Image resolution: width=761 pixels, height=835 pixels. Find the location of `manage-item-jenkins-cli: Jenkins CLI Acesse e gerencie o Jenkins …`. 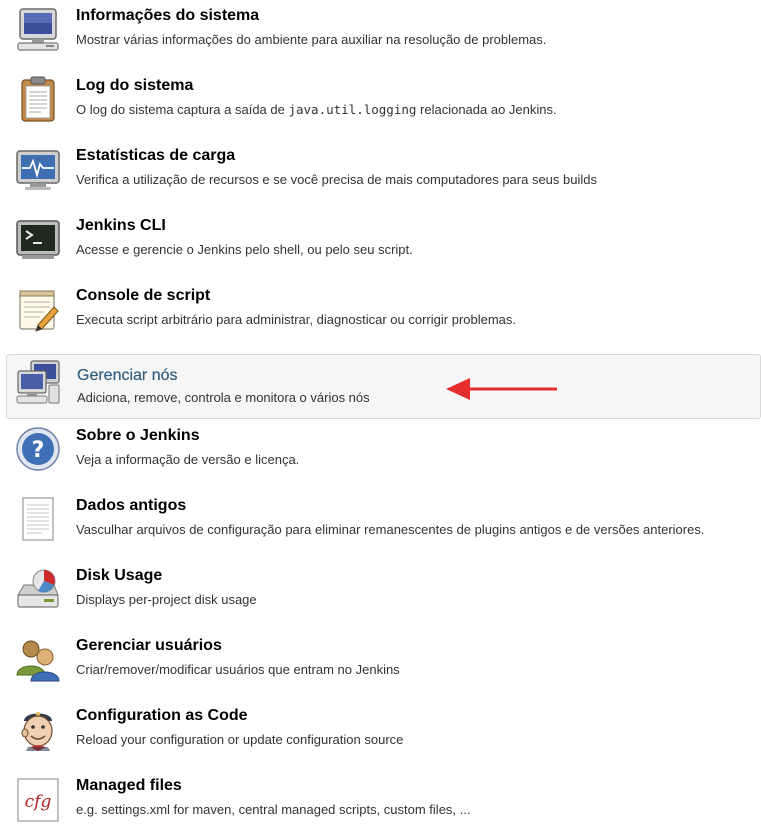

manage-item-jenkins-cli: Jenkins CLI Acesse e gerencie o Jenkins … is located at coordinates (383, 242).